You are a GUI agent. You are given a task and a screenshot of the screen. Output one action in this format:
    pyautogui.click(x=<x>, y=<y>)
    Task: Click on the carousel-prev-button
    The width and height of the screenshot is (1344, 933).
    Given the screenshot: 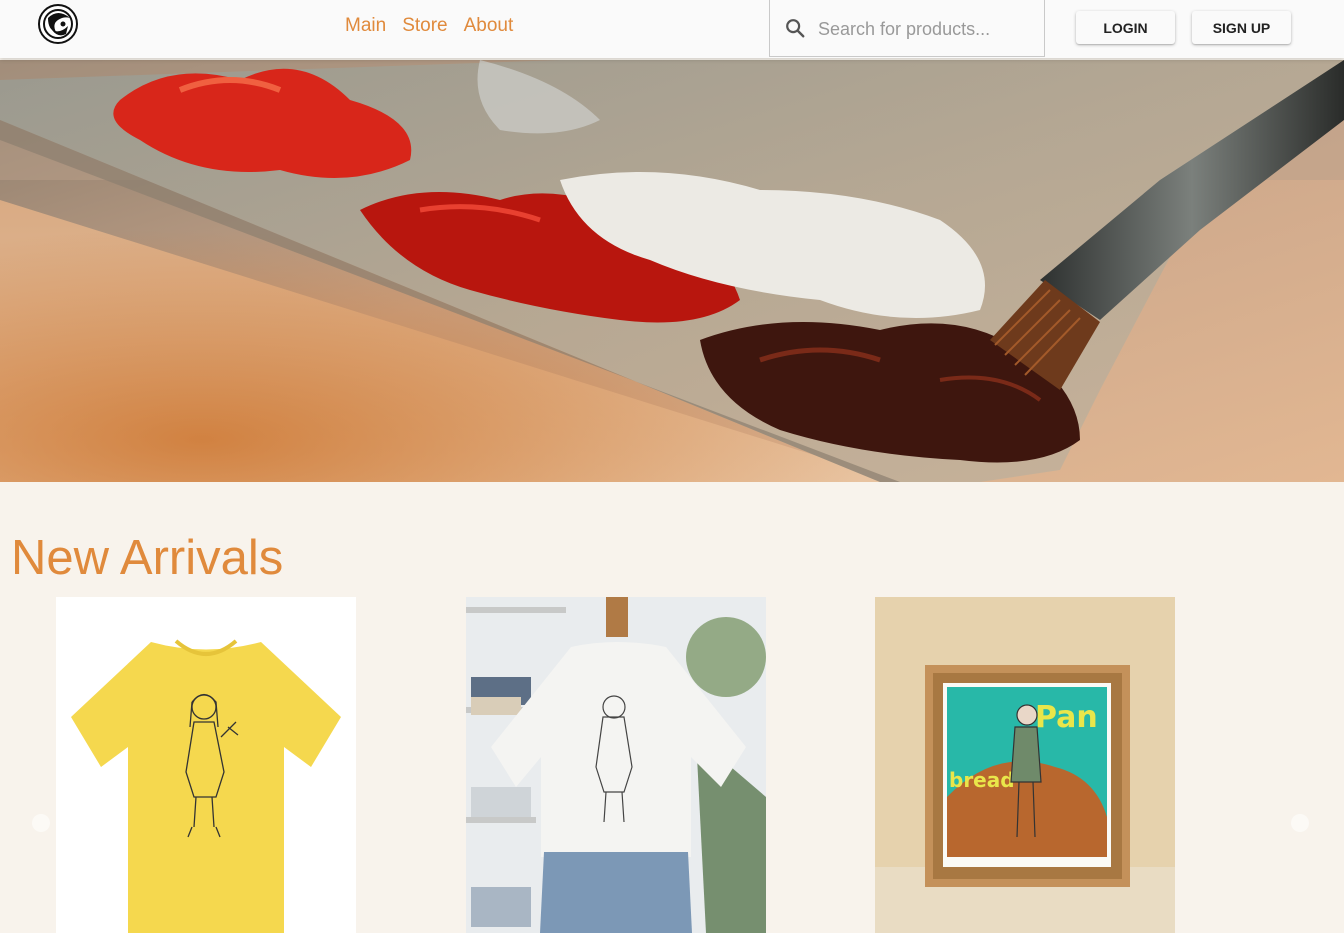 What is the action you would take?
    pyautogui.click(x=41, y=823)
    